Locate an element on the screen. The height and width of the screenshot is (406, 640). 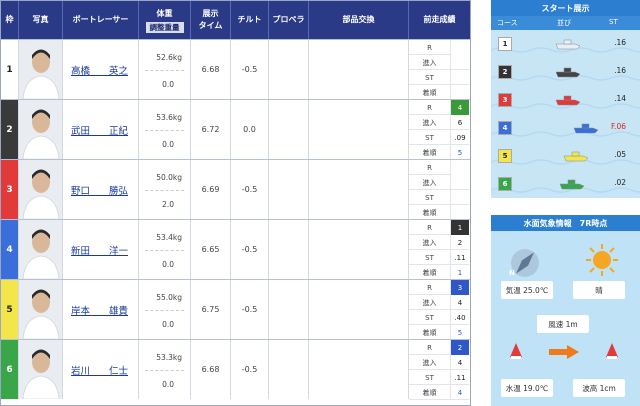
prev-line: 着順 5 is located at coordinates (439, 332).